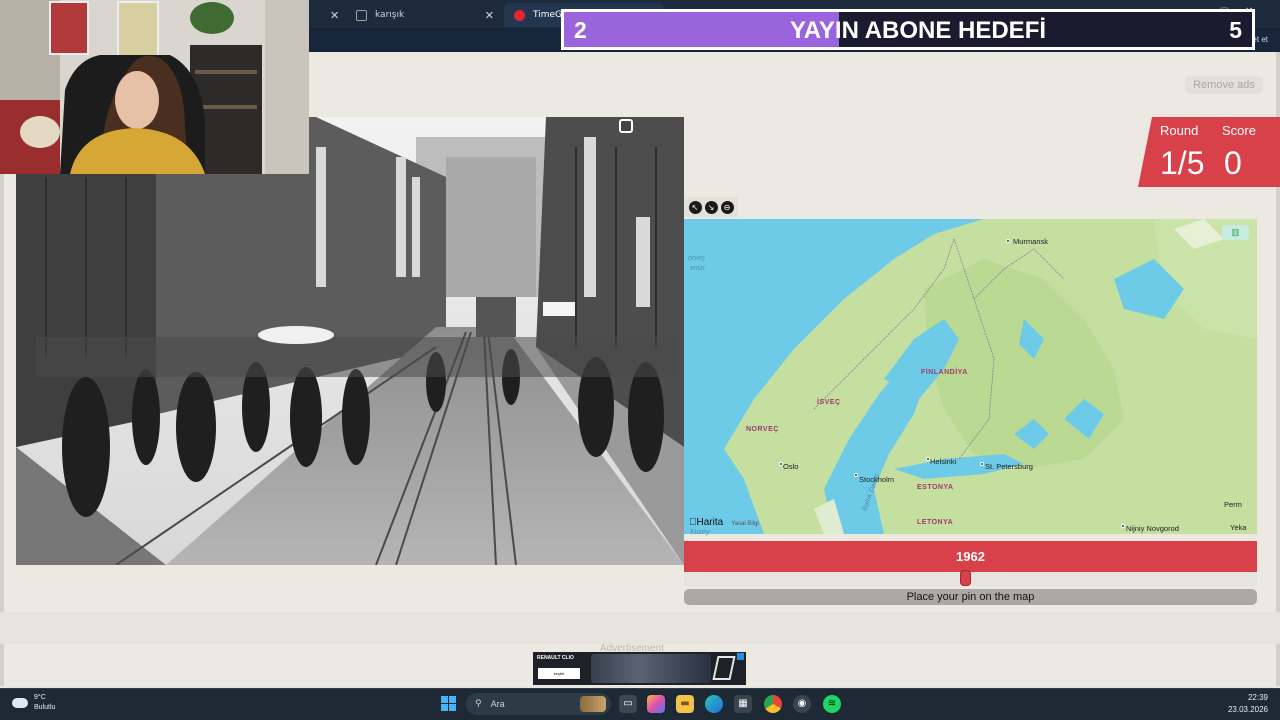 The height and width of the screenshot is (720, 1280). Describe the element at coordinates (626, 126) in the screenshot. I see `photo-fullscreen-icon` at that location.